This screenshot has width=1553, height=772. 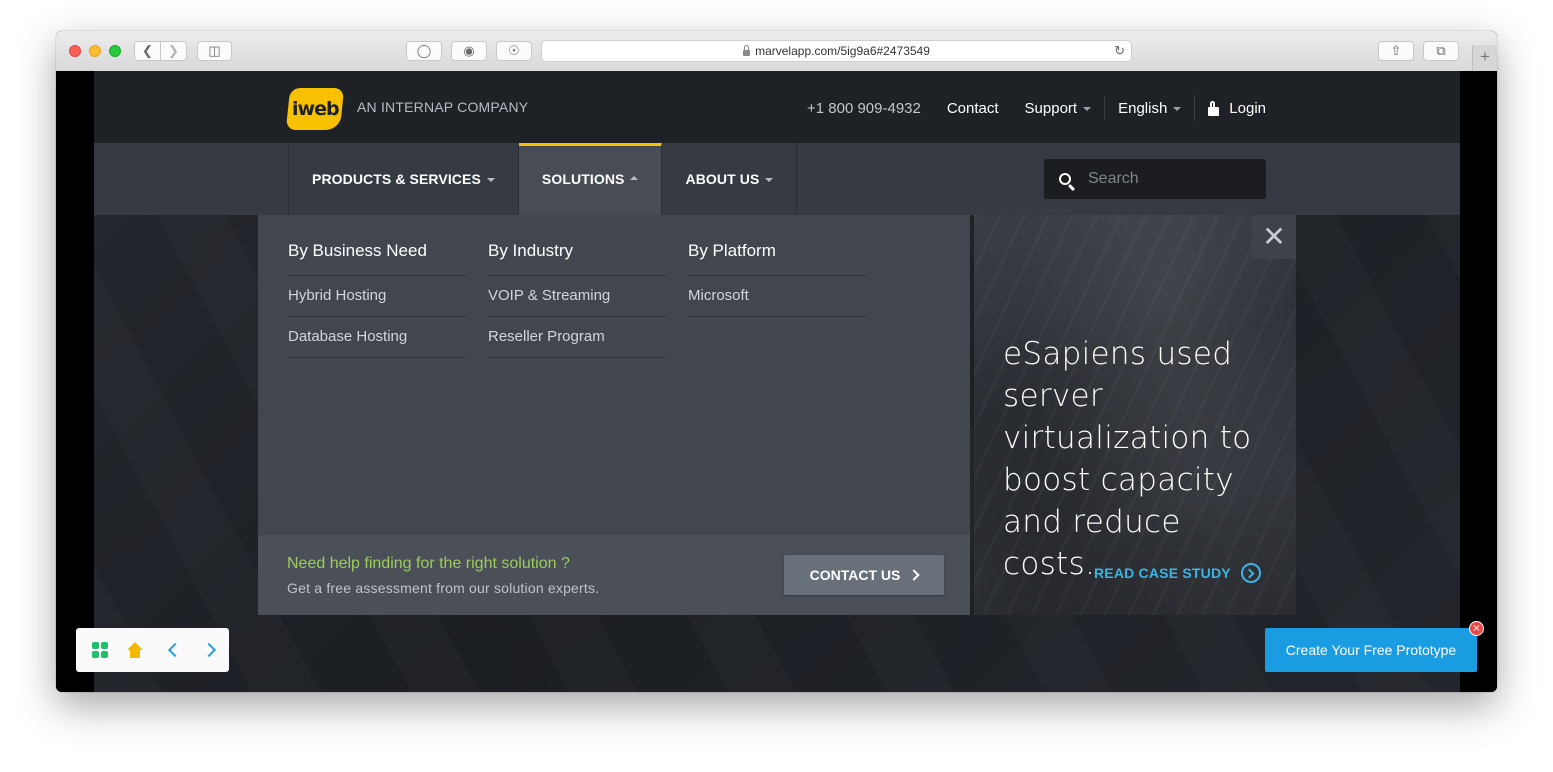 I want to click on language-menu: English, so click(x=1149, y=108).